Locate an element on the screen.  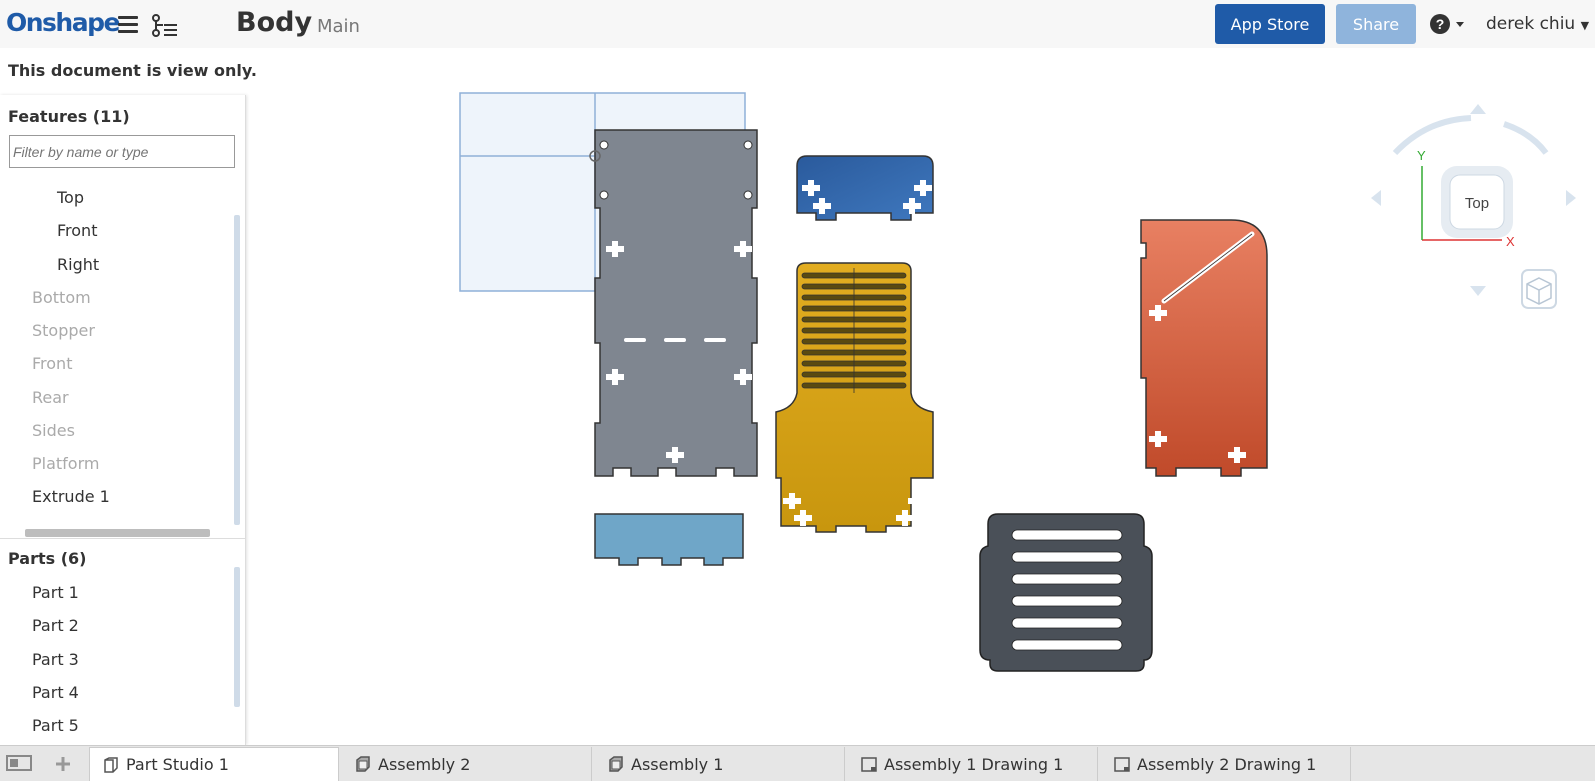
user-menu: derek chiu ▼ is located at coordinates (1537, 24).